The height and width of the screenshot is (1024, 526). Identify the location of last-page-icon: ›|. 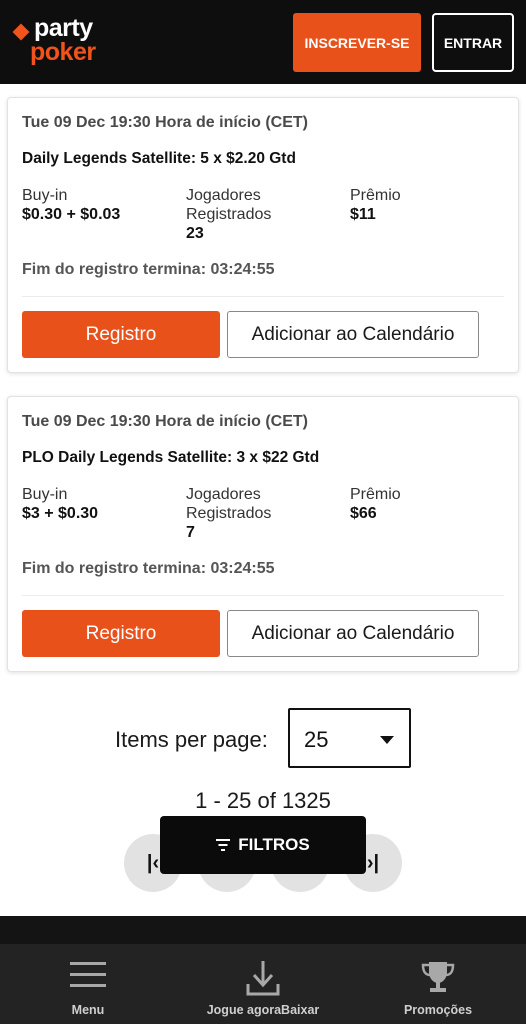
(373, 862).